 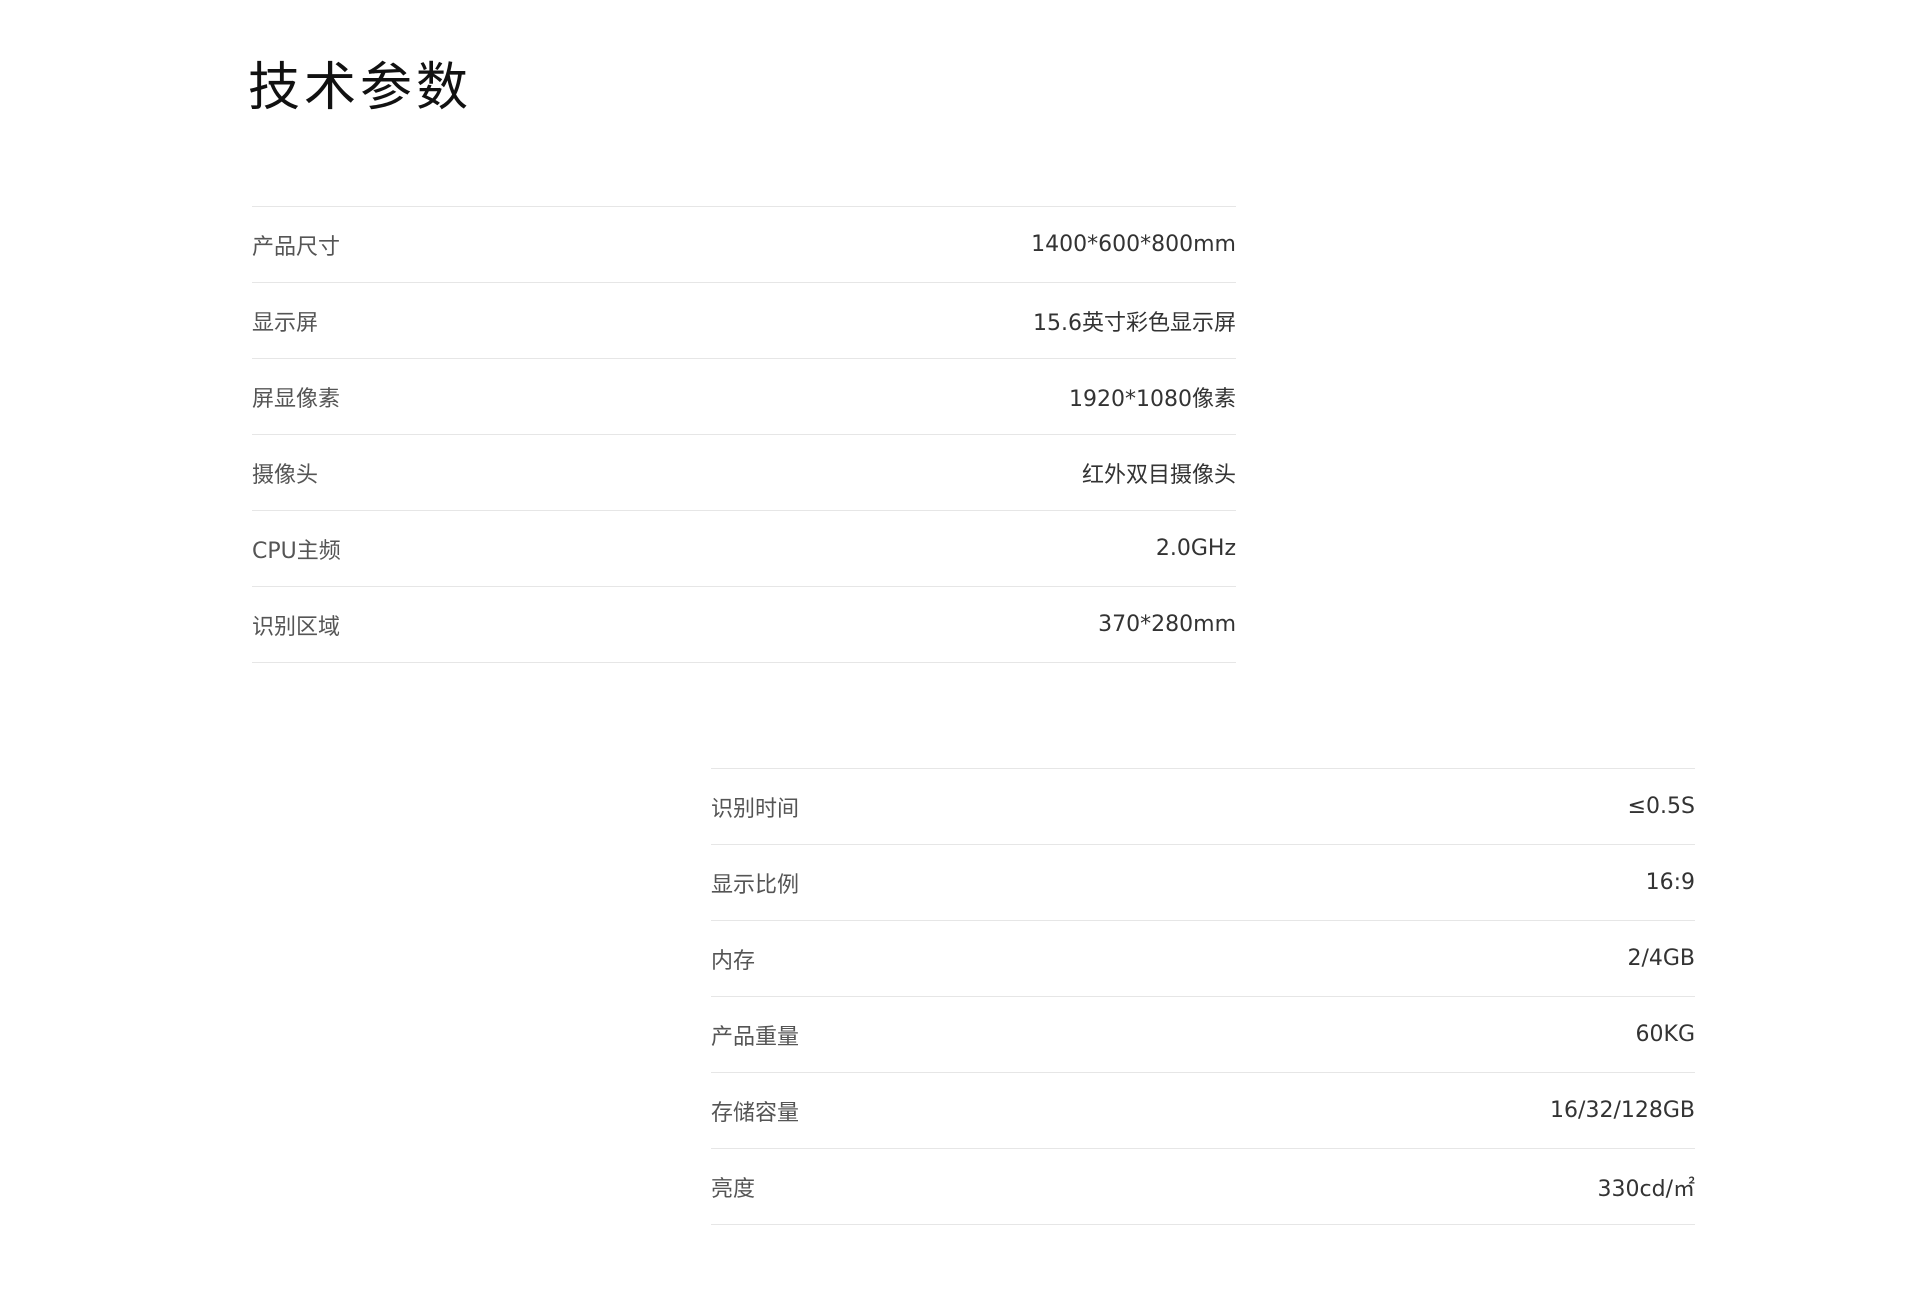 I want to click on spec-label: 屏显像素, so click(x=296, y=399).